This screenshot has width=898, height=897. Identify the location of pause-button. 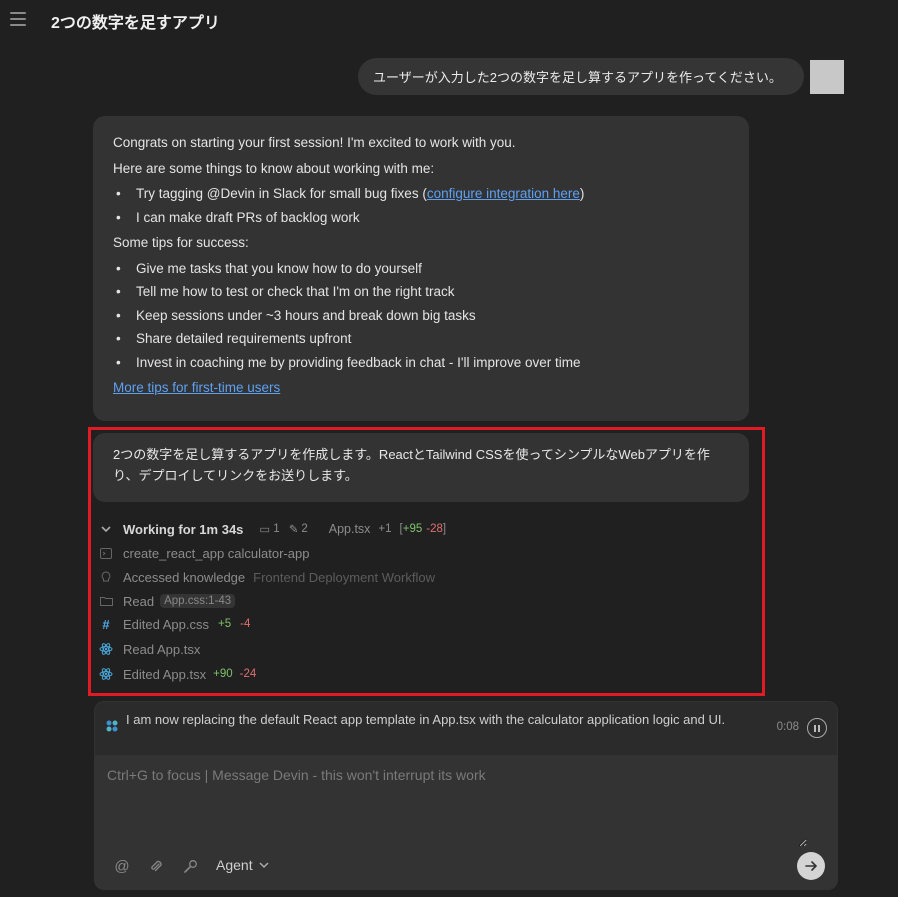
(817, 728).